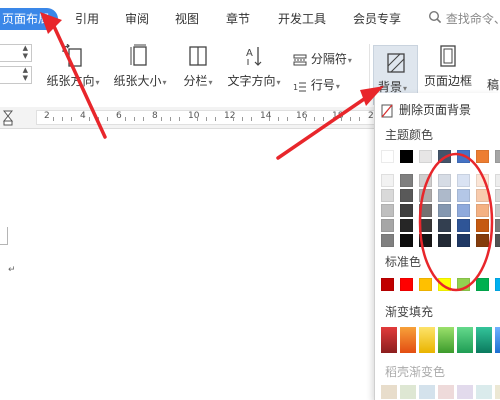 This screenshot has height=400, width=500. I want to click on tab-developer: 开发工具, so click(302, 19).